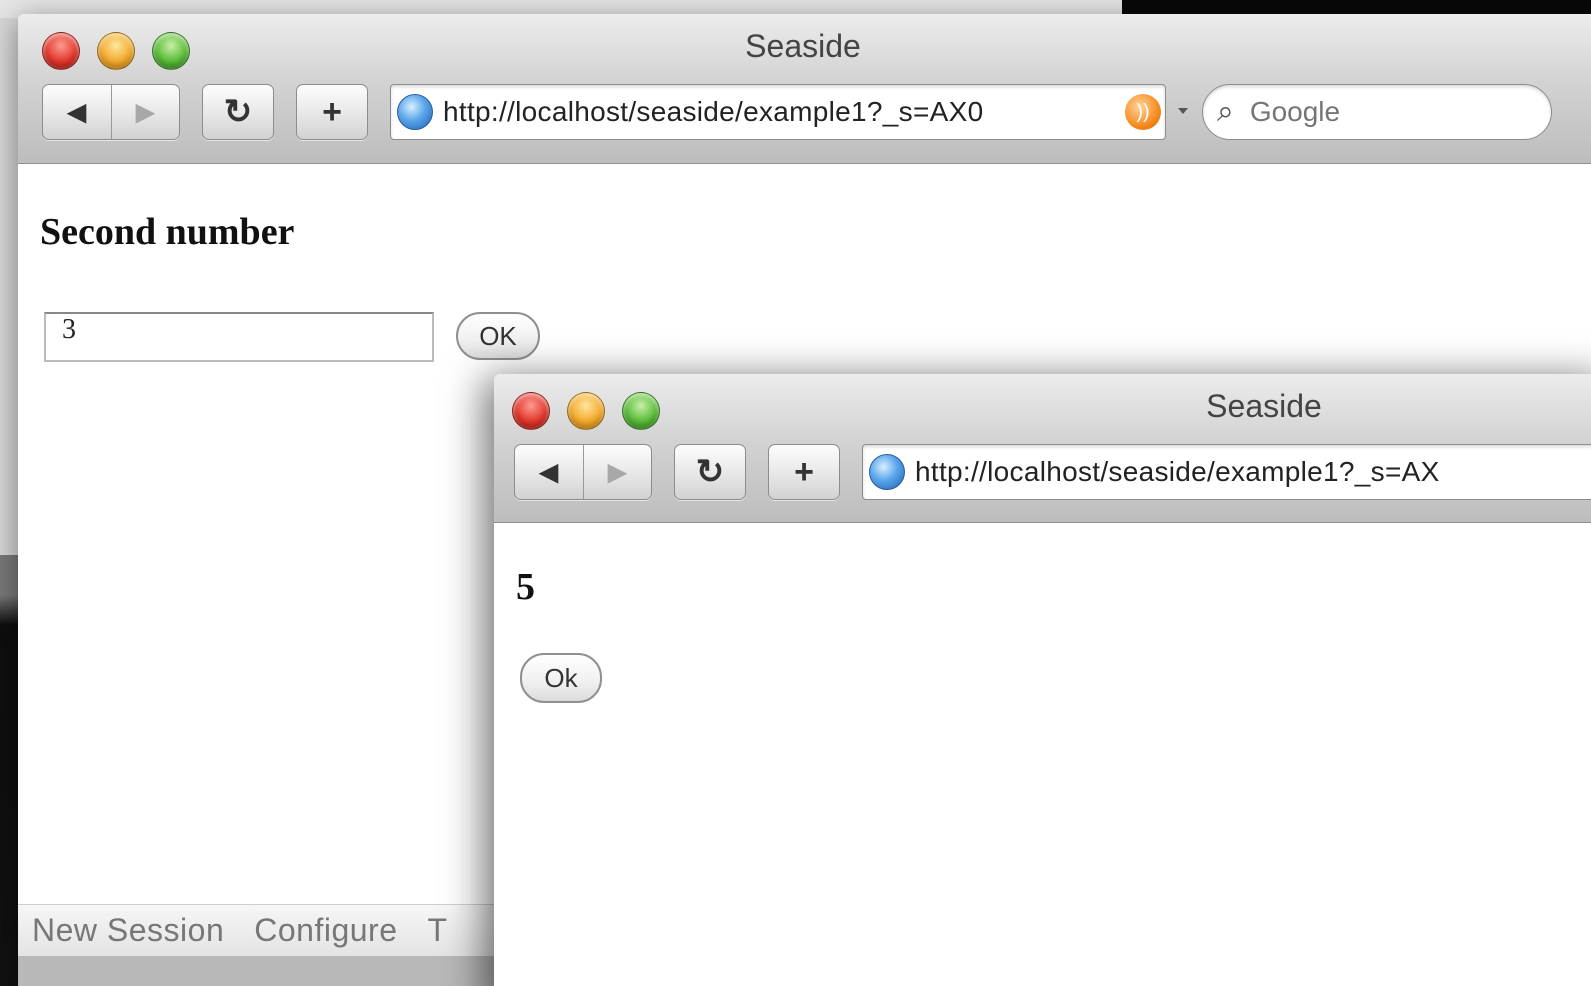 The image size is (1591, 986). I want to click on magnifier-icon: ⌕, so click(1225, 112).